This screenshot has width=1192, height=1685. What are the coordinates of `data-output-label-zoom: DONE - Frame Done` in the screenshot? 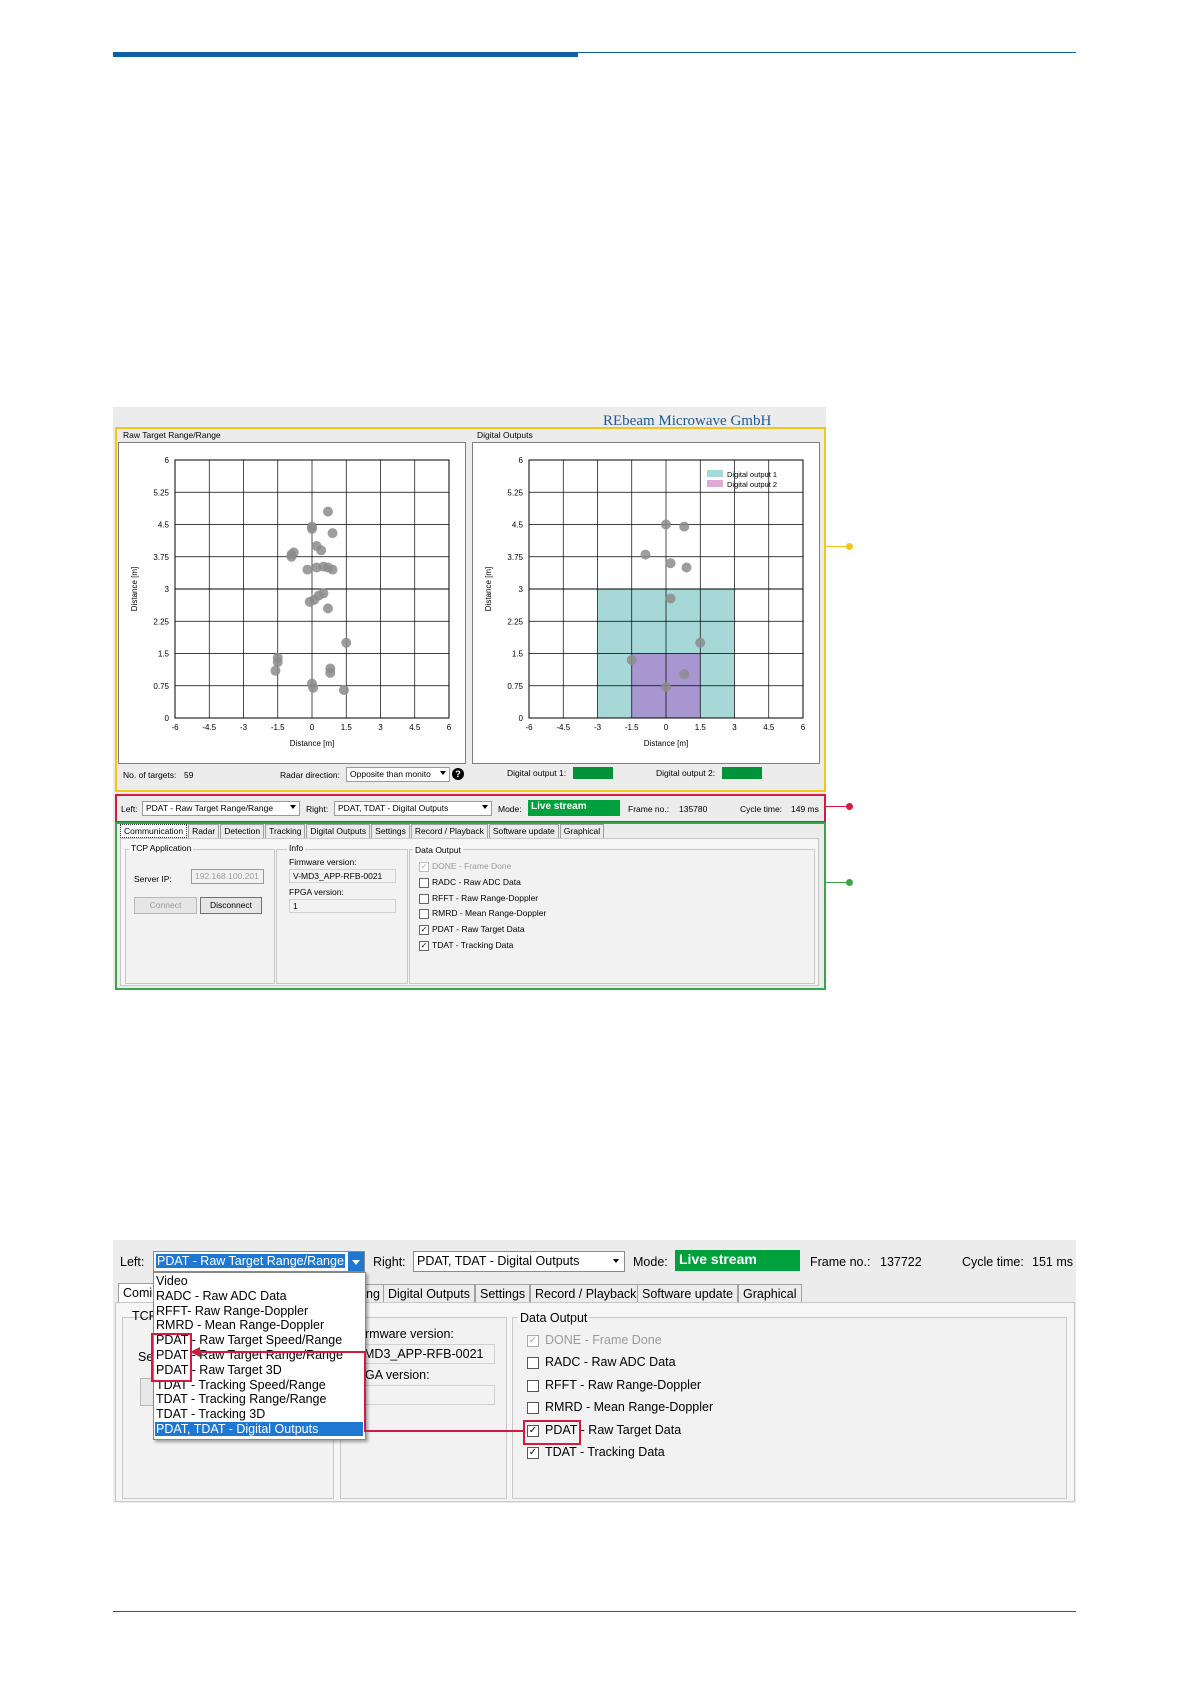 It's located at (603, 1340).